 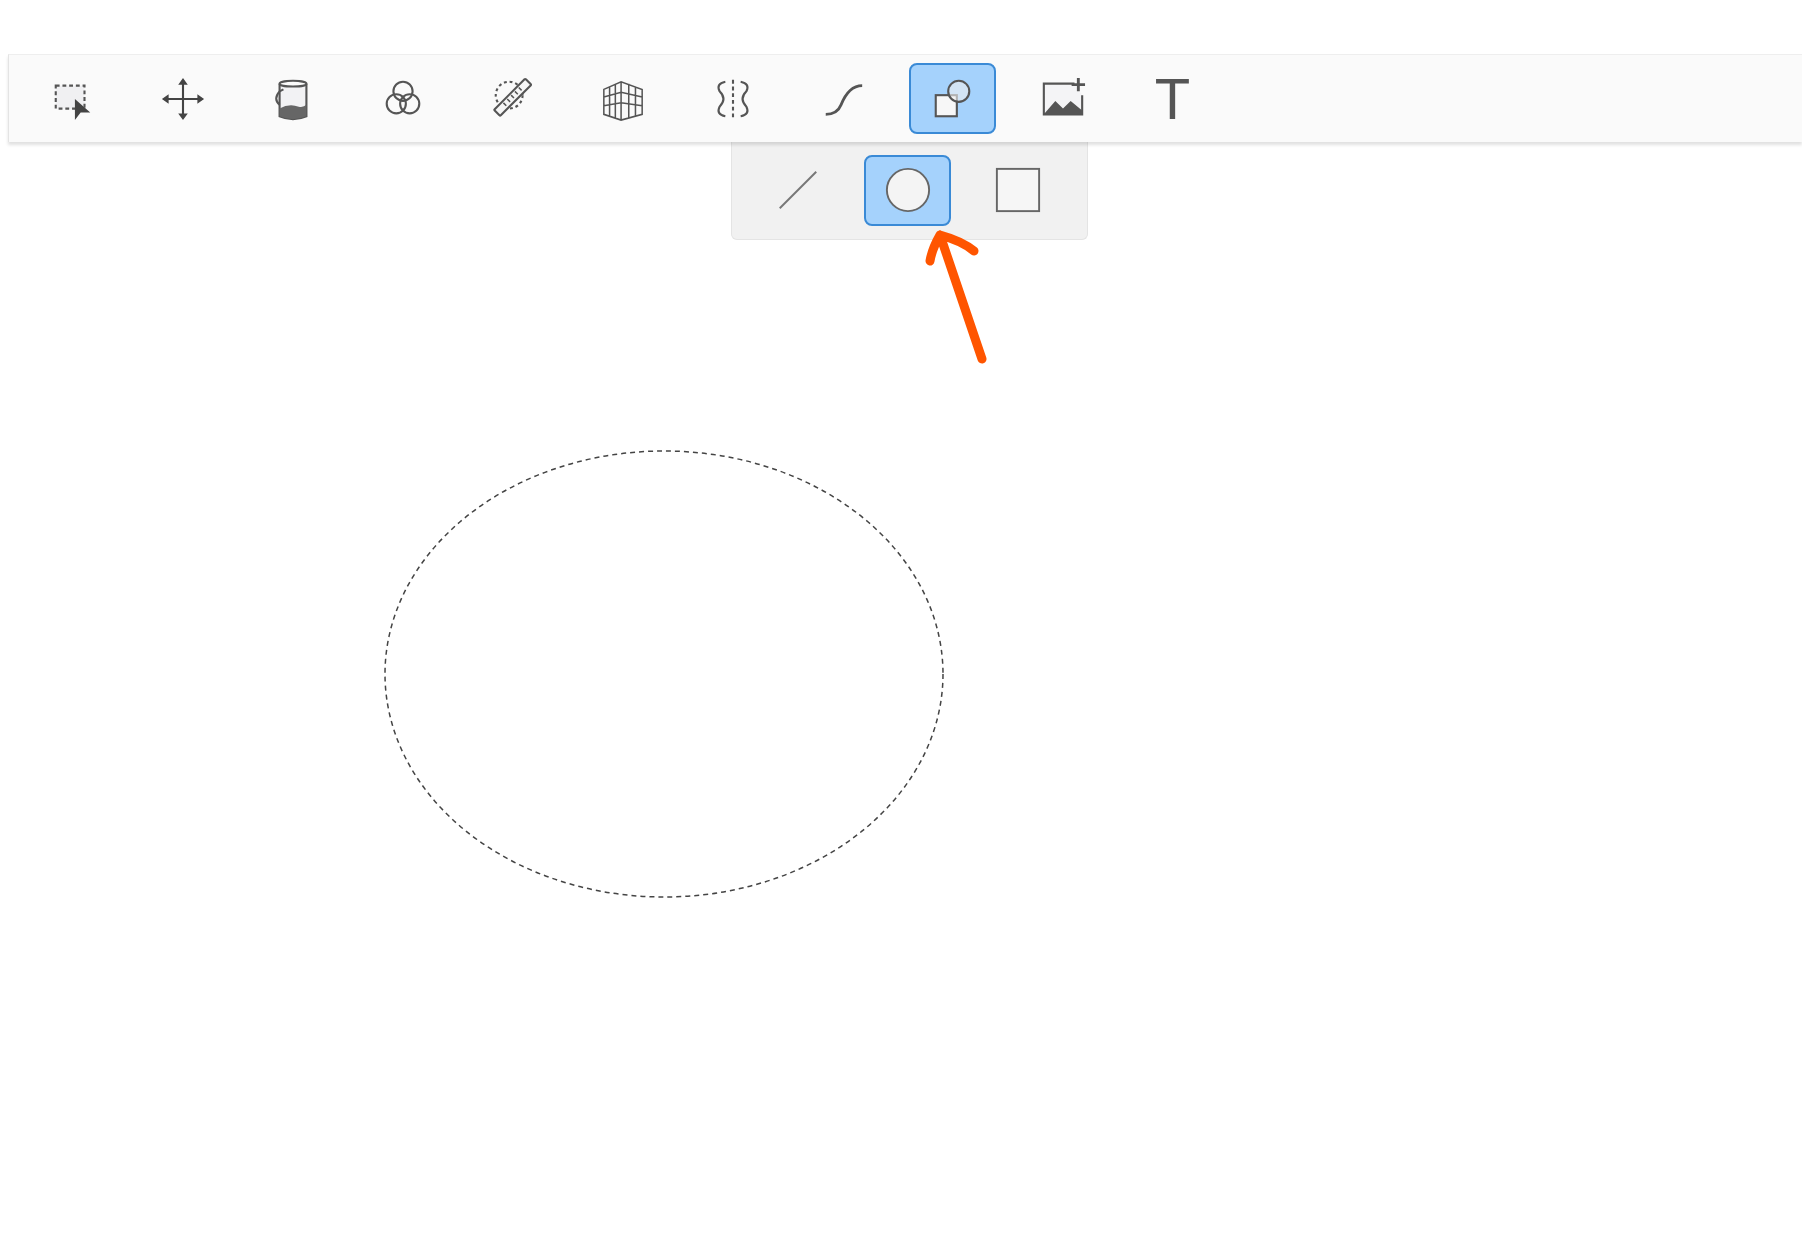 What do you see at coordinates (1017, 190) in the screenshot?
I see `square-icon` at bounding box center [1017, 190].